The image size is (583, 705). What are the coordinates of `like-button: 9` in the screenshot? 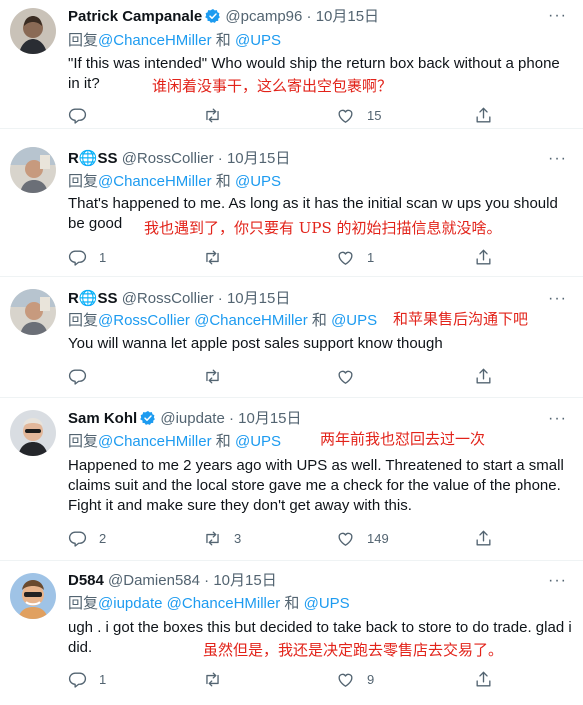 It's located at (355, 679).